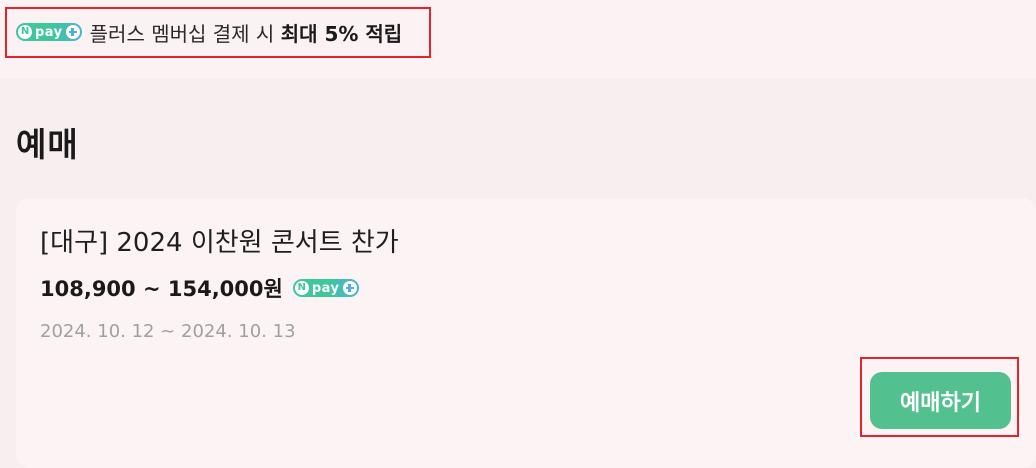 The image size is (1036, 468). I want to click on promo-content: N pay 플러스 멤버십 결제 시 최대 5% 적립, so click(209, 32).